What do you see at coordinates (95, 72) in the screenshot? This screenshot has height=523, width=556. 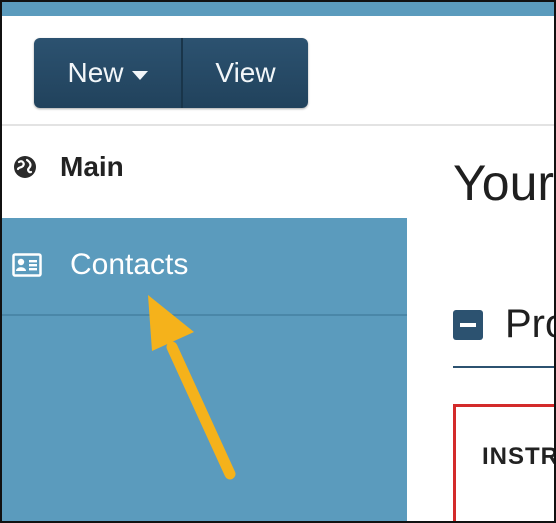 I see `new-button-label: New` at bounding box center [95, 72].